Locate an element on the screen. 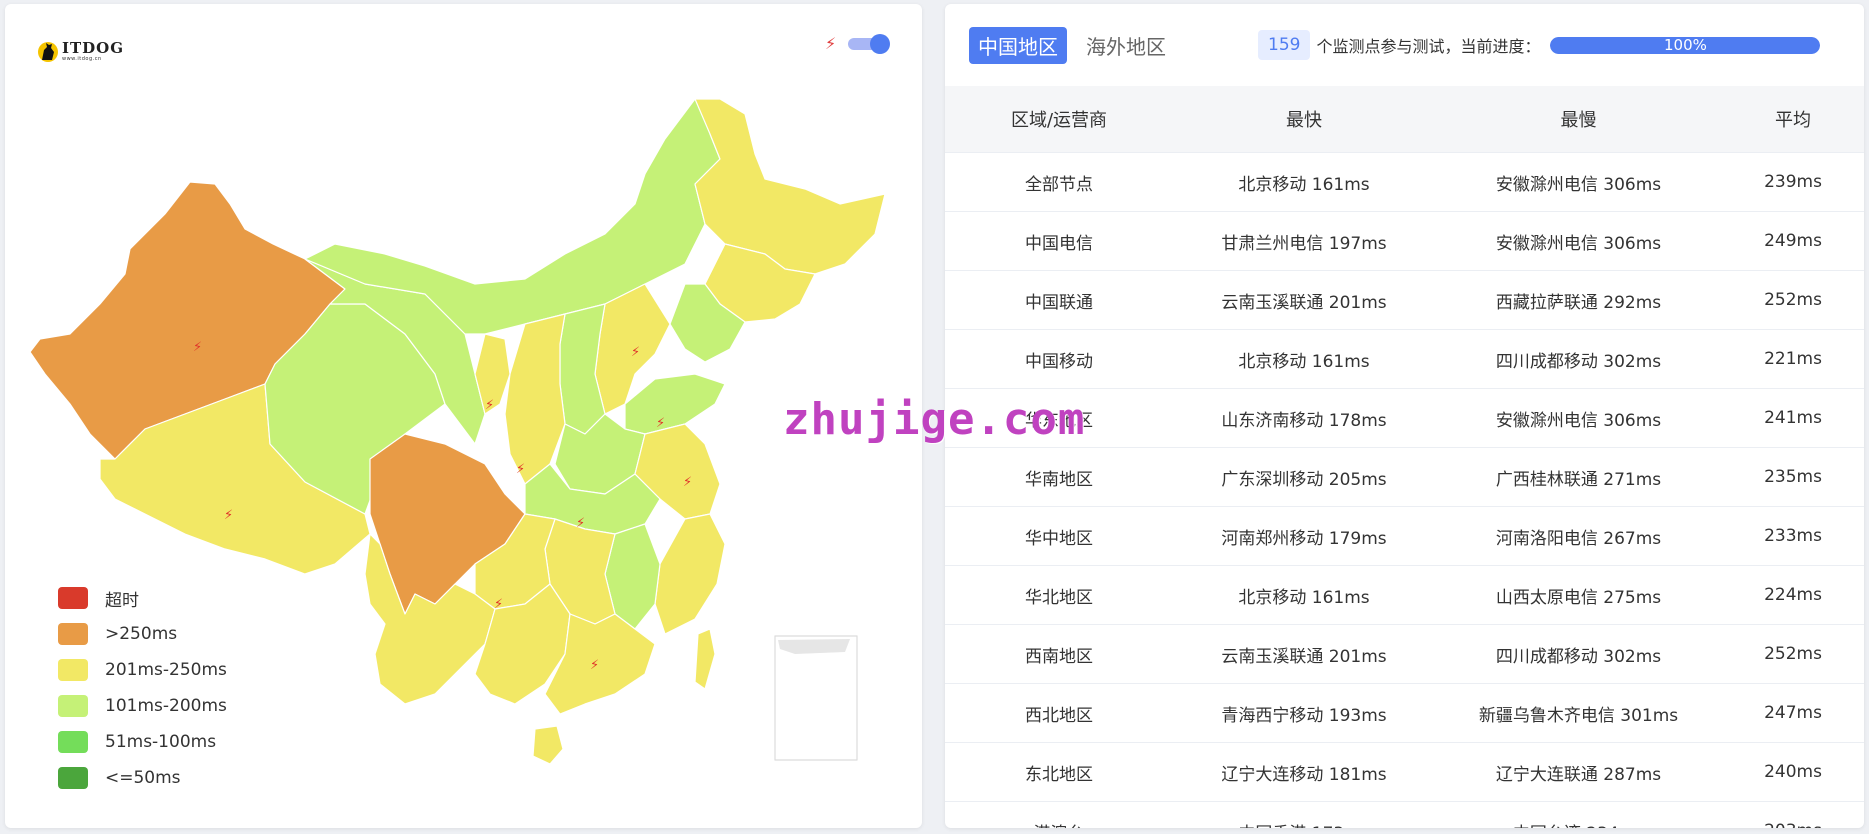 Image resolution: width=1869 pixels, height=834 pixels. table-row: 中国移动 北京移动 161ms 四川成都移动 302ms 221ms is located at coordinates (1404, 359).